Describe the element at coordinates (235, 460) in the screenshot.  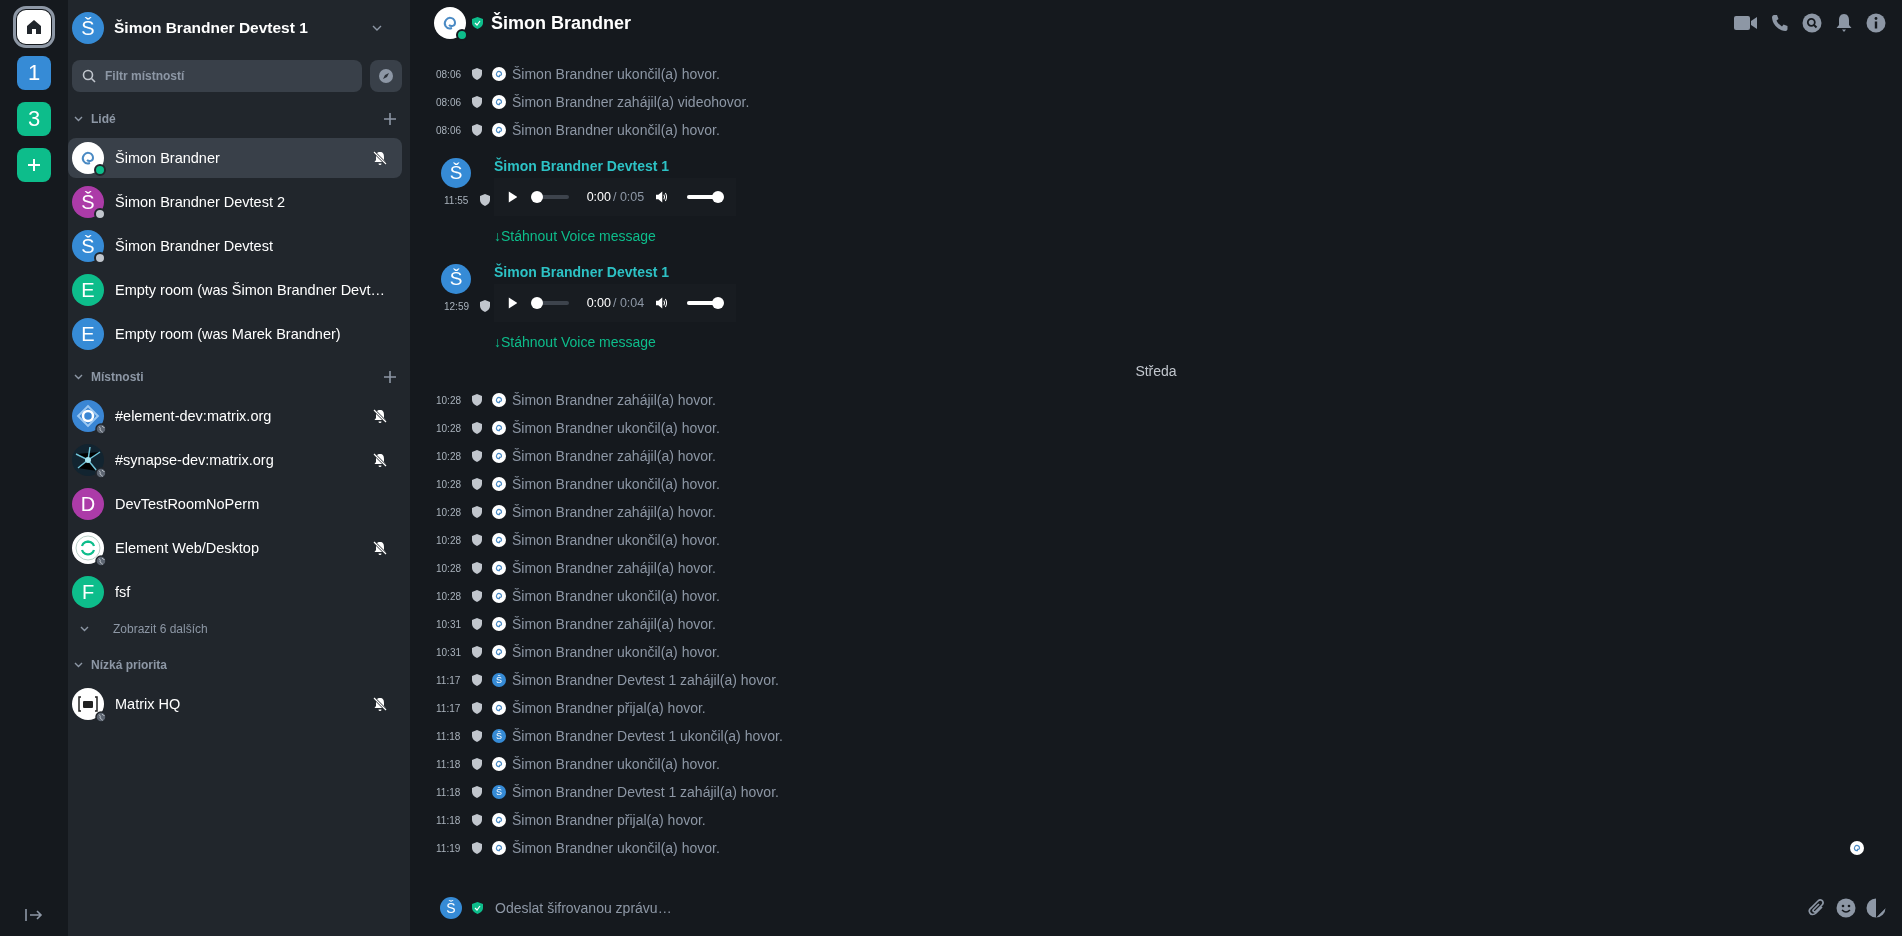
I see `room-list-item: #synapse-dev:matrix.org` at that location.